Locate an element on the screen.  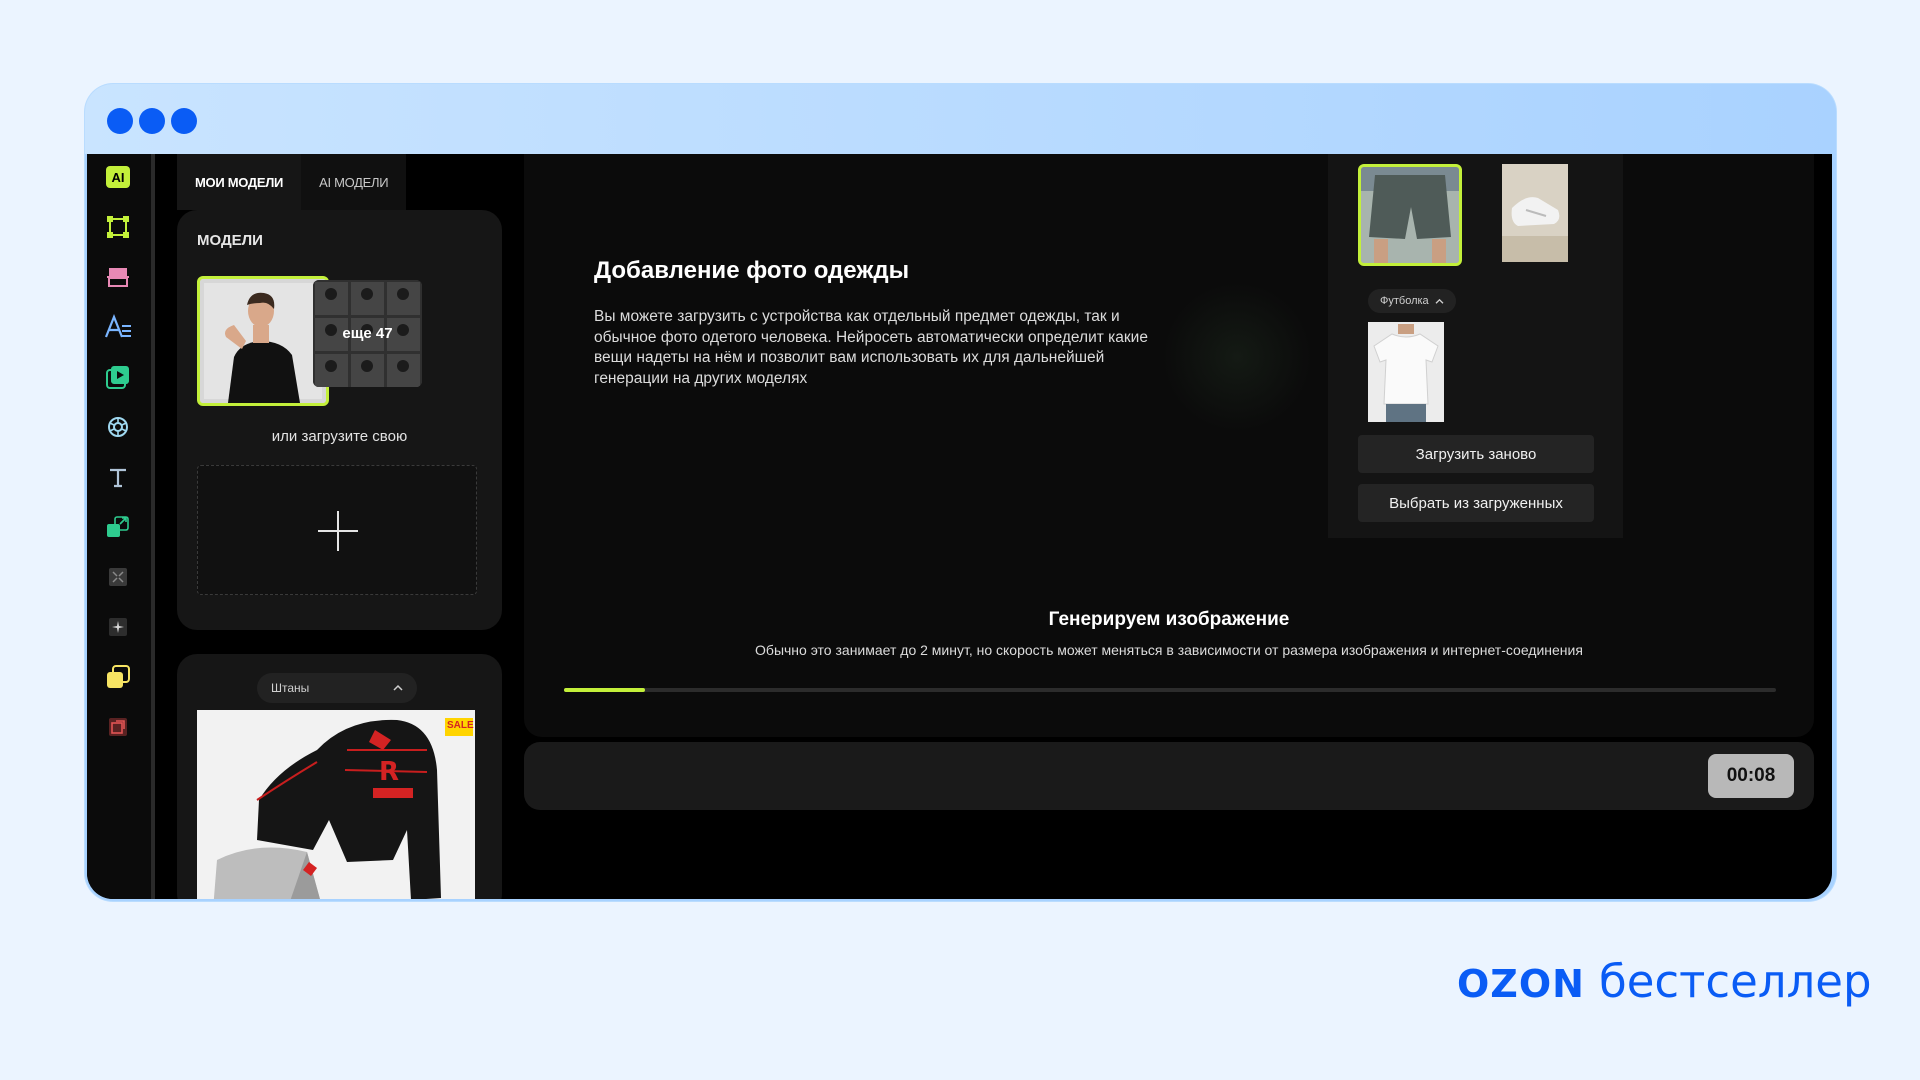
detected-item-shorts is located at coordinates (1410, 215).